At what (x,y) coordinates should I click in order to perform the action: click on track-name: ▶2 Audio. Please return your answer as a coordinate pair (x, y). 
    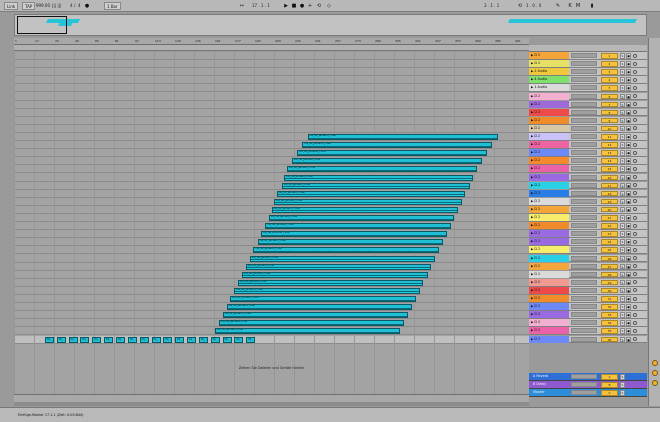
    Looking at the image, I should click on (549, 72).